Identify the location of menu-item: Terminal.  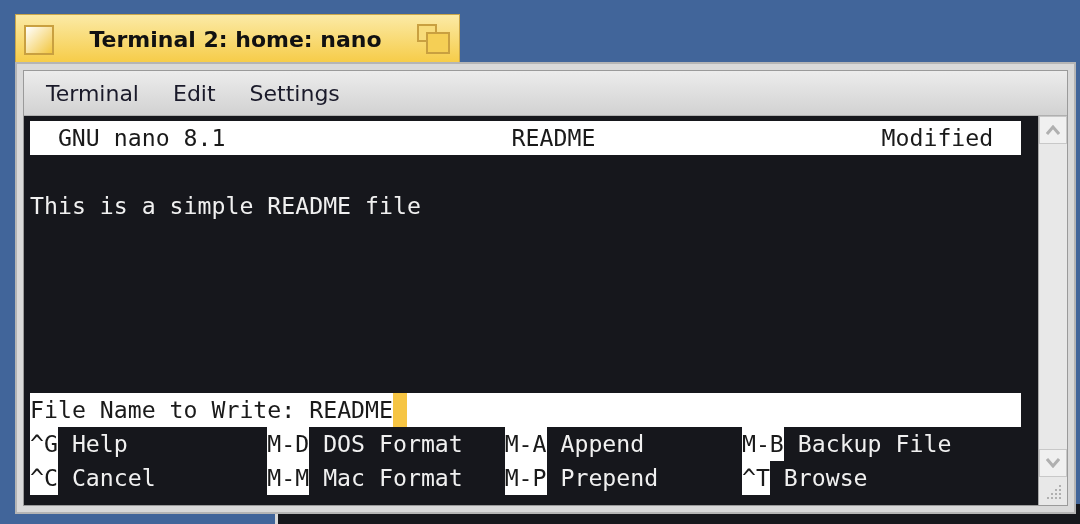
(92, 93).